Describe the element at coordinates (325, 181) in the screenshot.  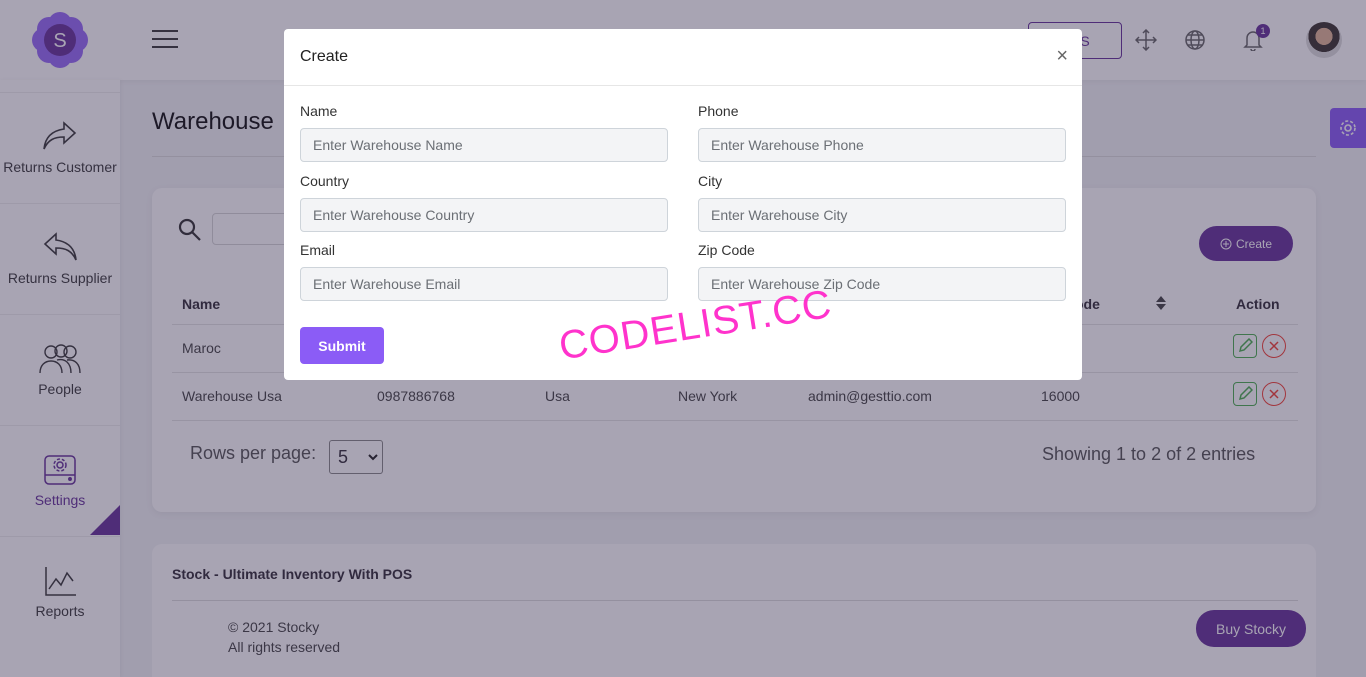
I see `country-label: Country` at that location.